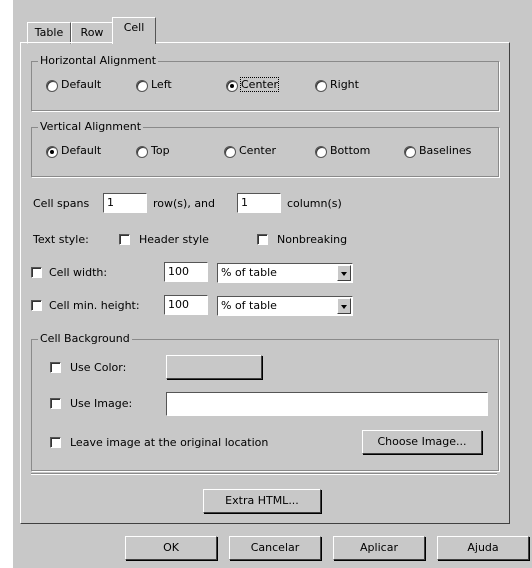 The width and height of the screenshot is (532, 568). Describe the element at coordinates (36, 305) in the screenshot. I see `cell-min-height-checkbox` at that location.